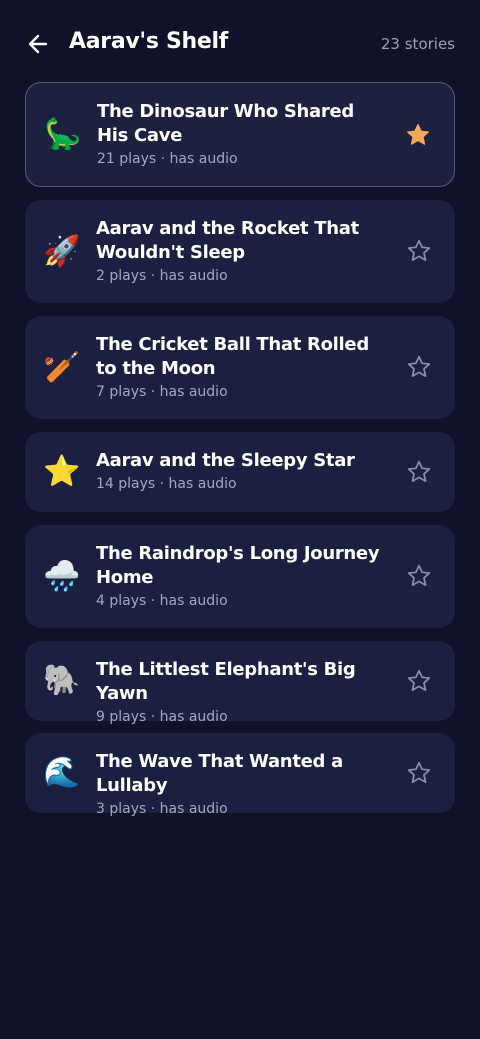 The height and width of the screenshot is (1039, 480). What do you see at coordinates (62, 471) in the screenshot?
I see `star-icon: ⭐` at bounding box center [62, 471].